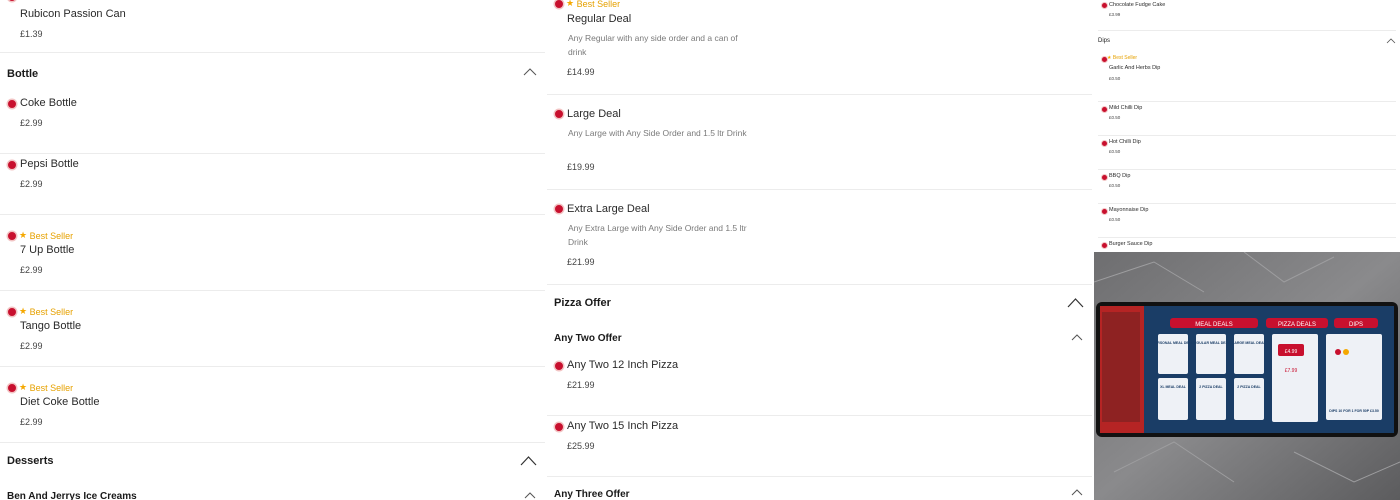 The image size is (1400, 500). Describe the element at coordinates (1174, 343) in the screenshot. I see `board-label: PERSONAL MEAL DEAL` at that location.